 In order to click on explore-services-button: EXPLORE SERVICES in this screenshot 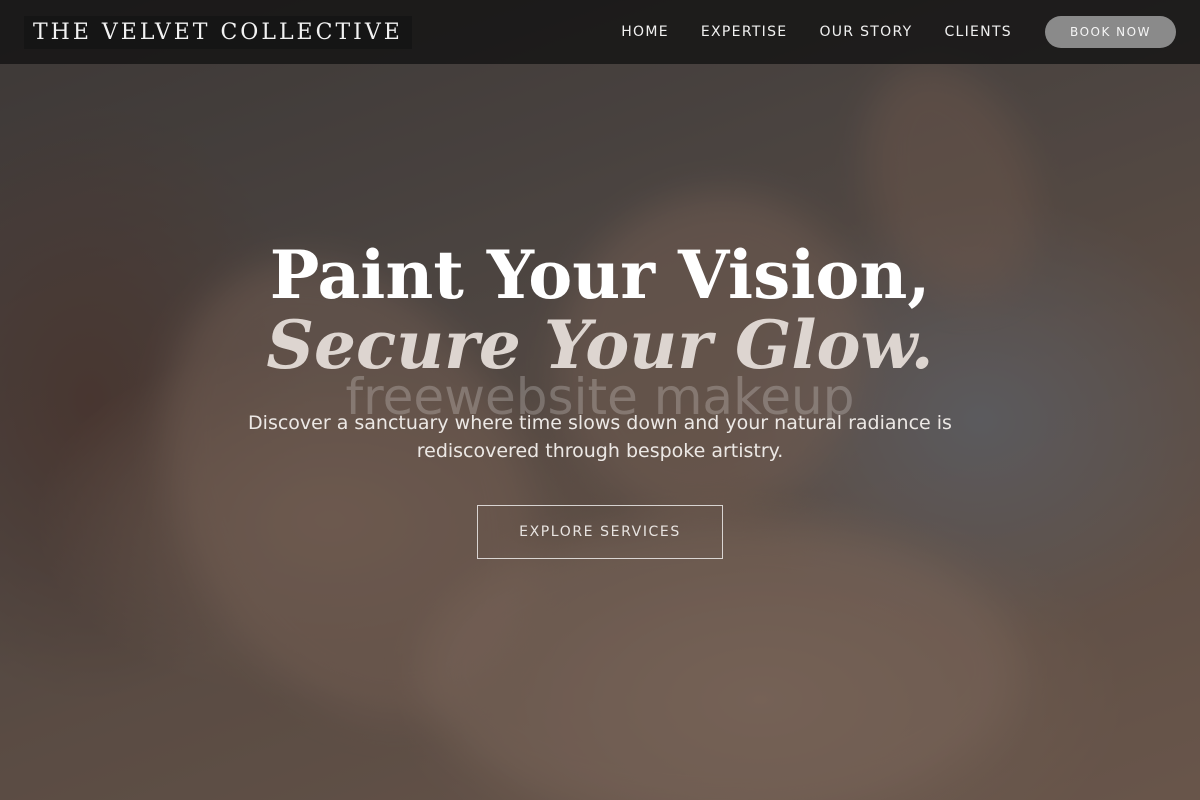, I will do `click(600, 532)`.